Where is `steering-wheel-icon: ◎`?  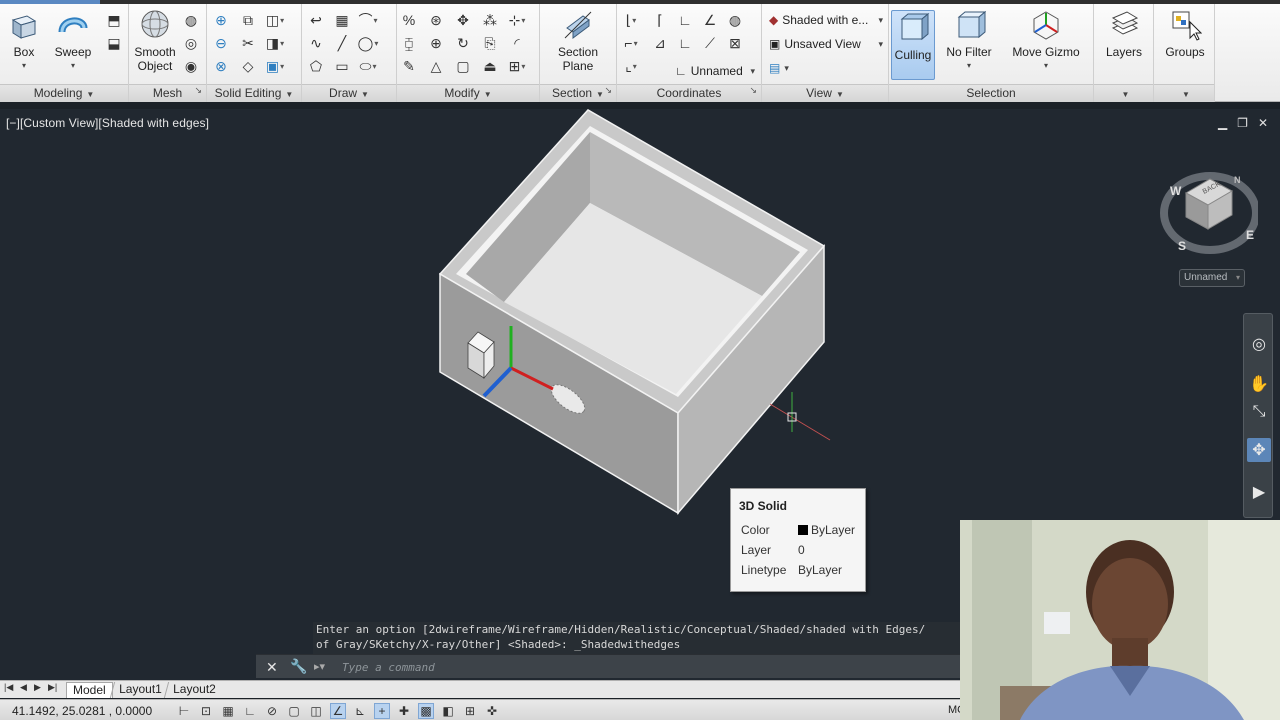 steering-wheel-icon: ◎ is located at coordinates (1259, 344).